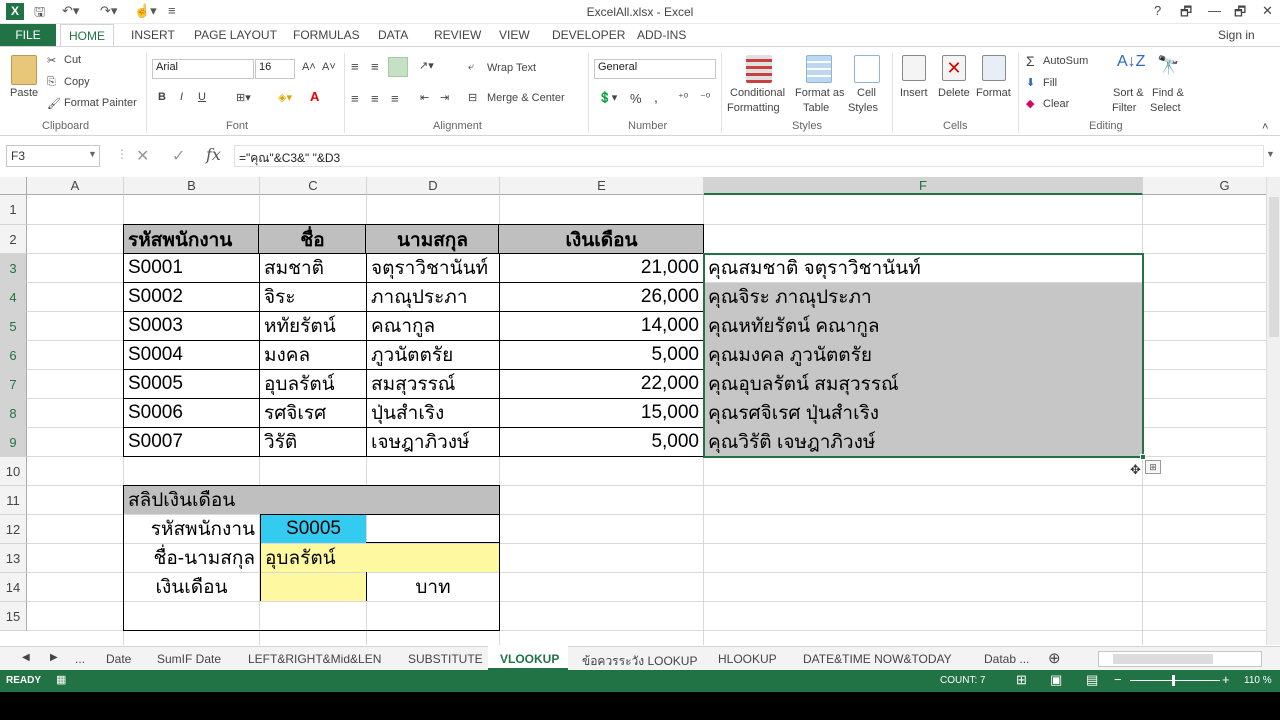 The image size is (1280, 720). Describe the element at coordinates (313, 239) in the screenshot. I see `header-first-name: ชื่อ` at that location.